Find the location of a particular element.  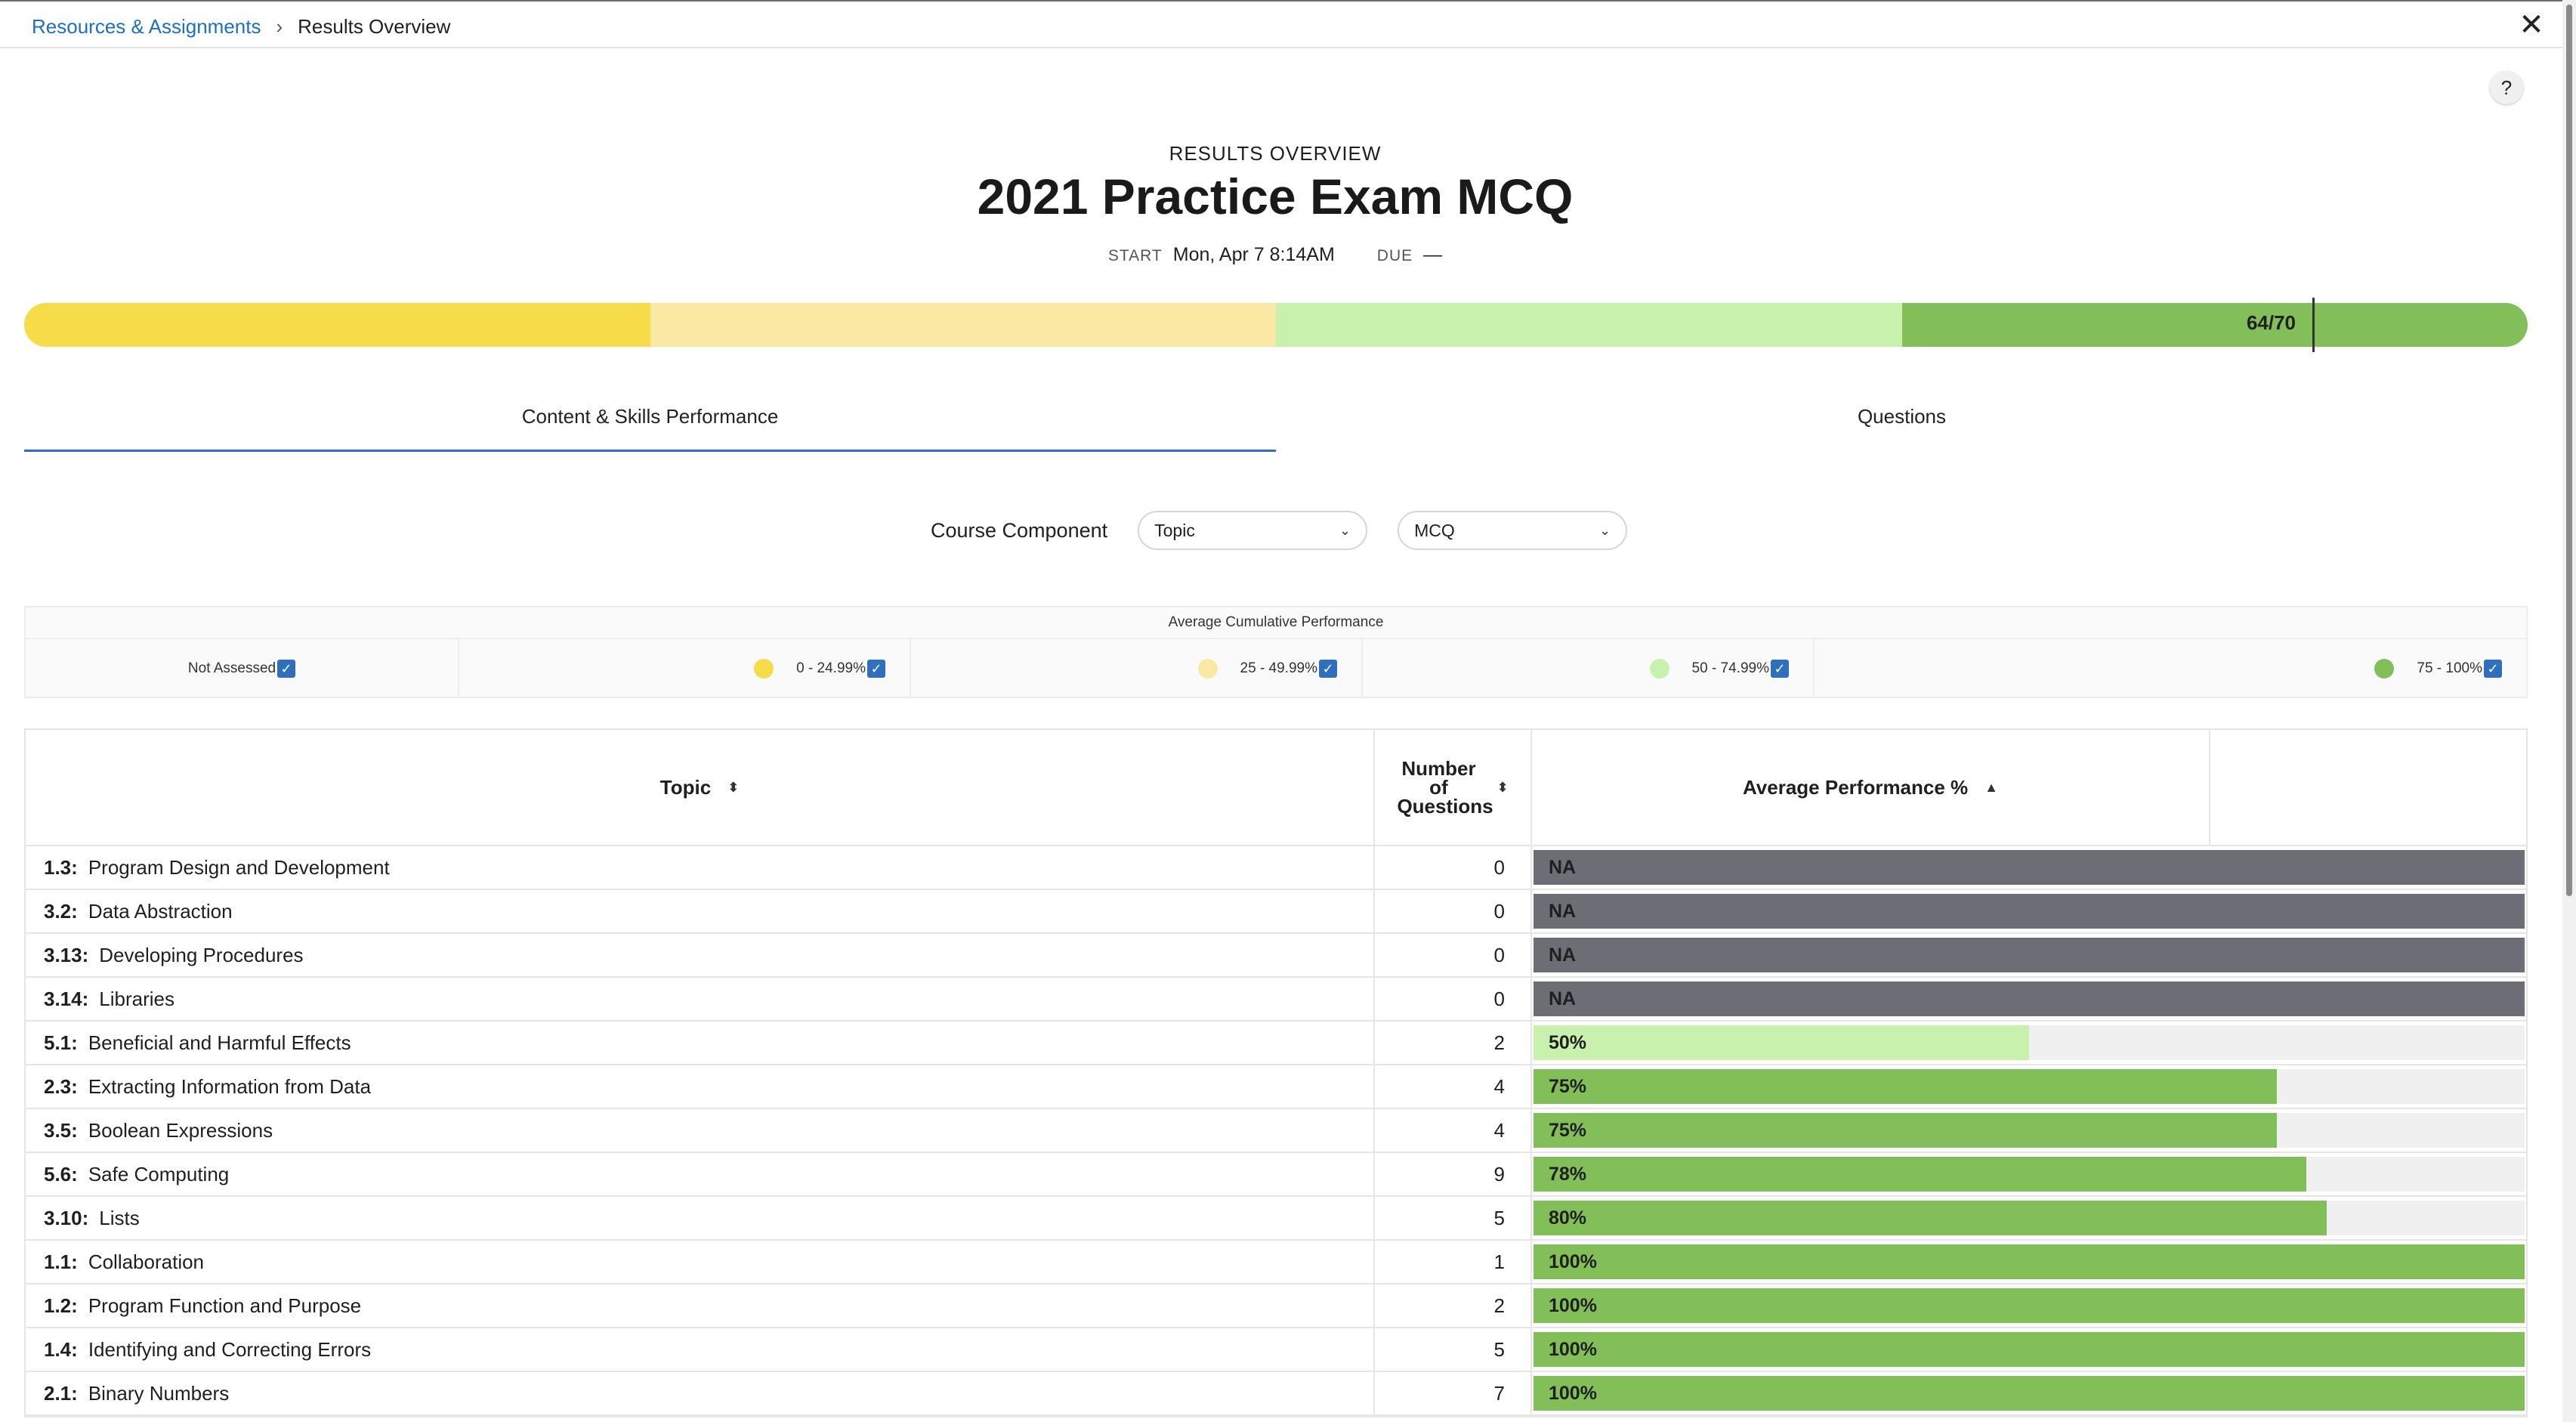

performance-label: 75% is located at coordinates (1568, 1130).